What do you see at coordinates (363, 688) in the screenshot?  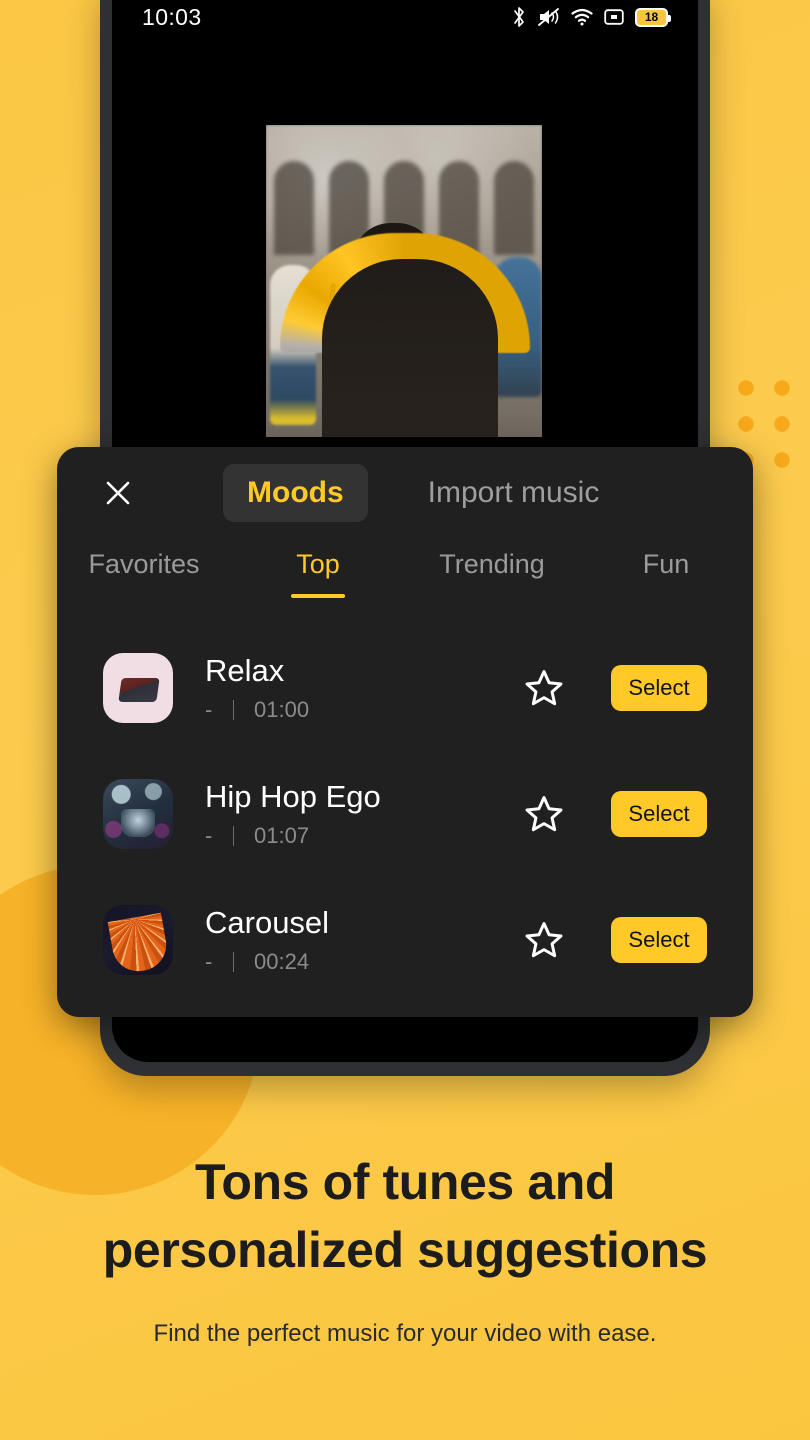 I see `track-info: Relax - 01:00` at bounding box center [363, 688].